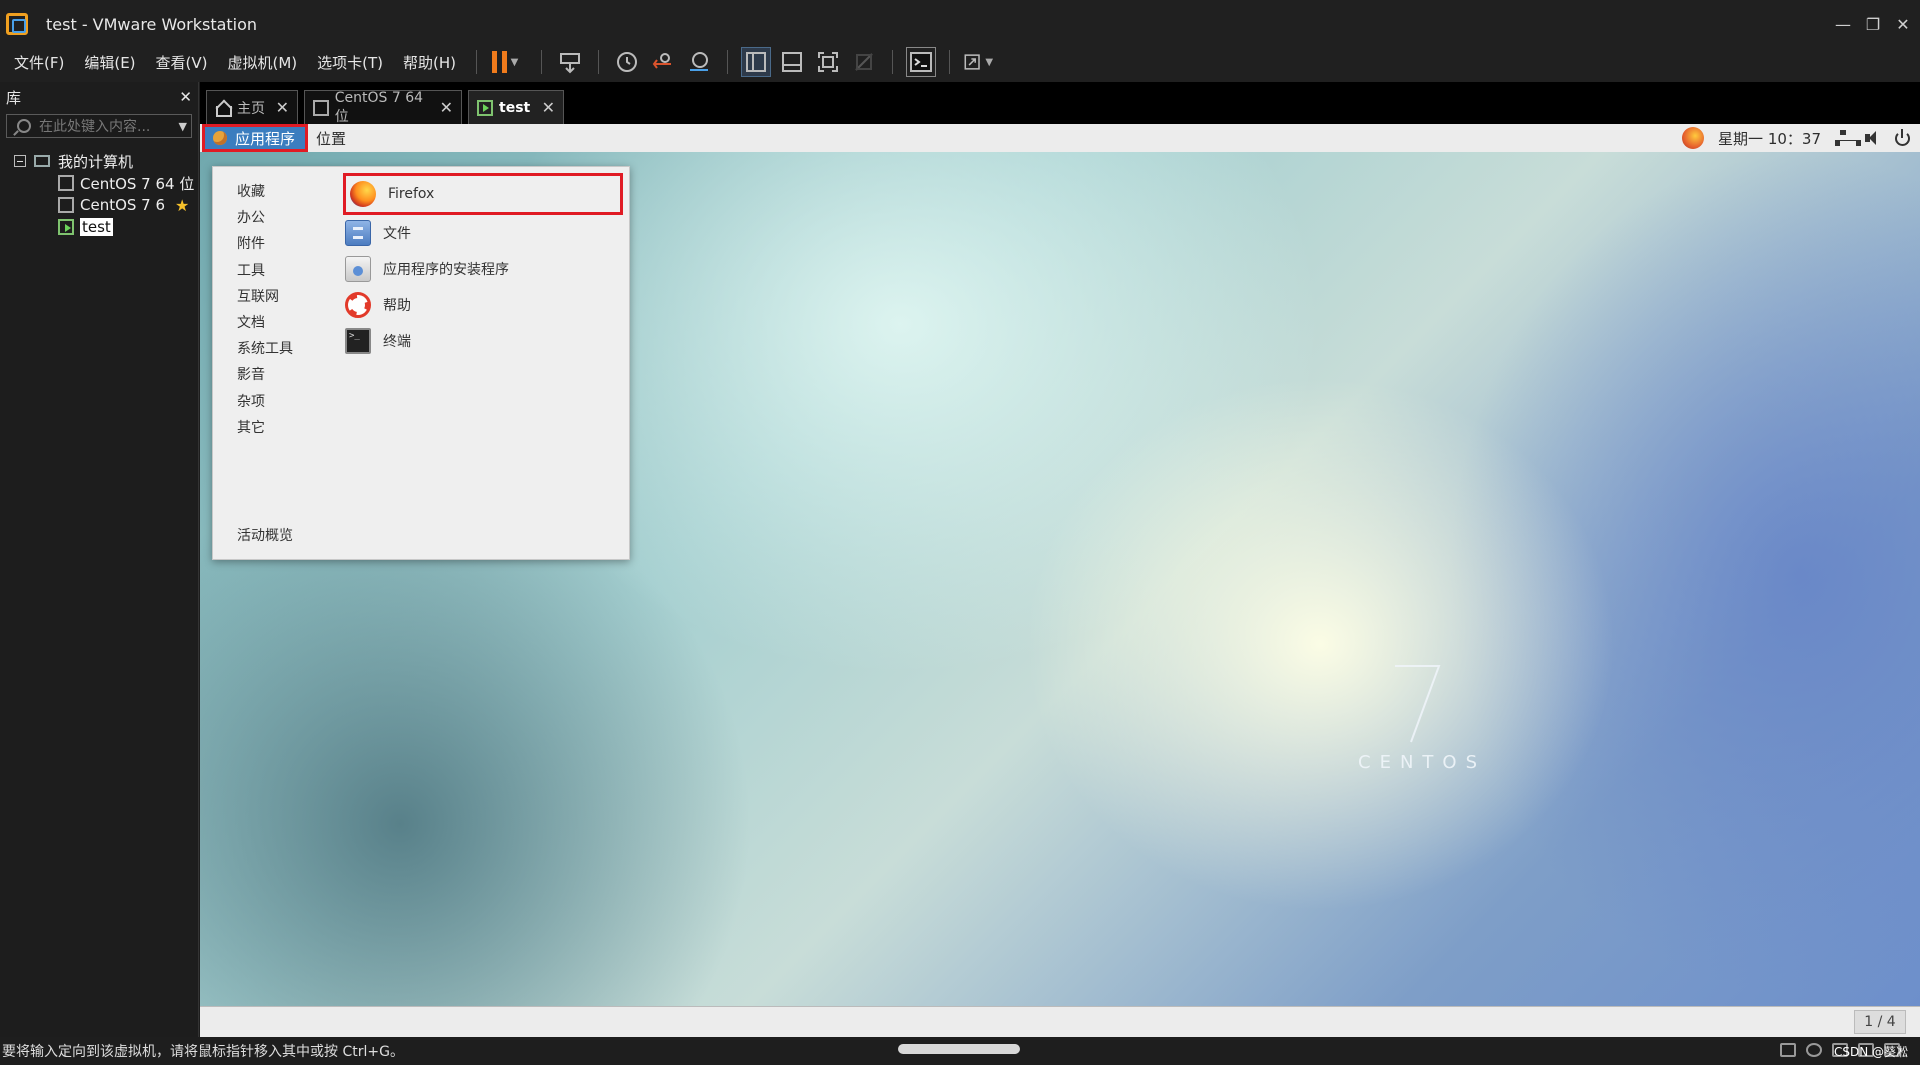  I want to click on tree-item-my-computer: 我的计算机, so click(99, 161).